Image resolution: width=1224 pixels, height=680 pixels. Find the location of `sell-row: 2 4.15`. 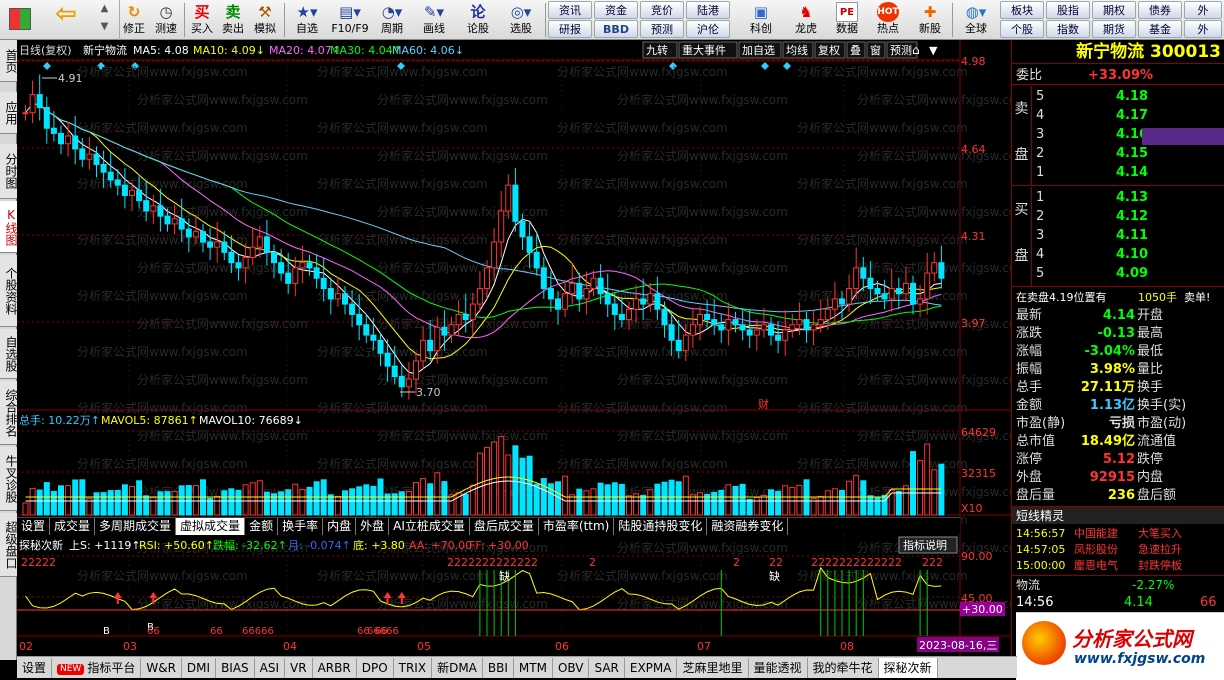

sell-row: 2 4.15 is located at coordinates (1118, 154).